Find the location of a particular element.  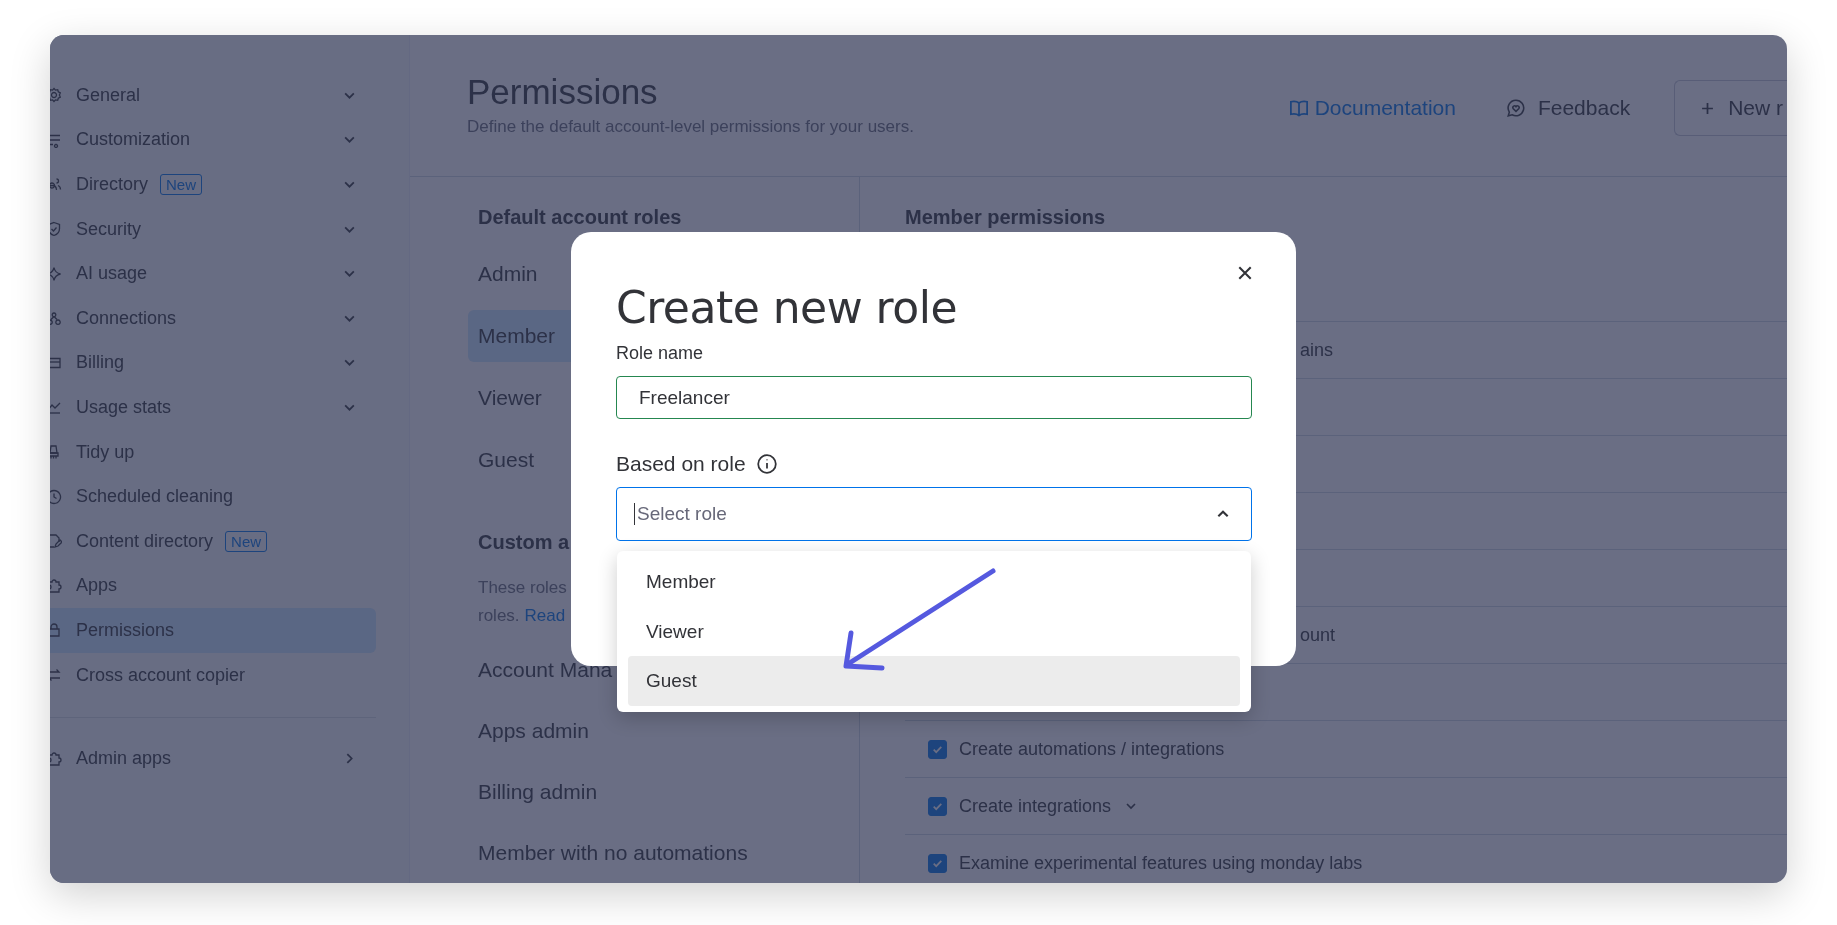

sidebar-item: Scheduled cleaning is located at coordinates (213, 496).